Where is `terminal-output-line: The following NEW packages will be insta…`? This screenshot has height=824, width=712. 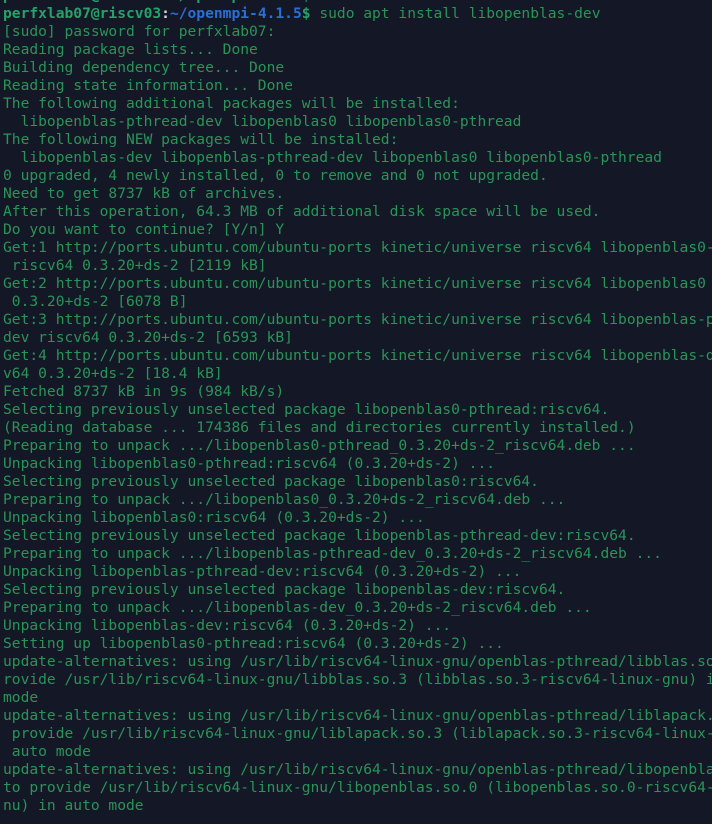
terminal-output-line: The following NEW packages will be insta… is located at coordinates (357, 140).